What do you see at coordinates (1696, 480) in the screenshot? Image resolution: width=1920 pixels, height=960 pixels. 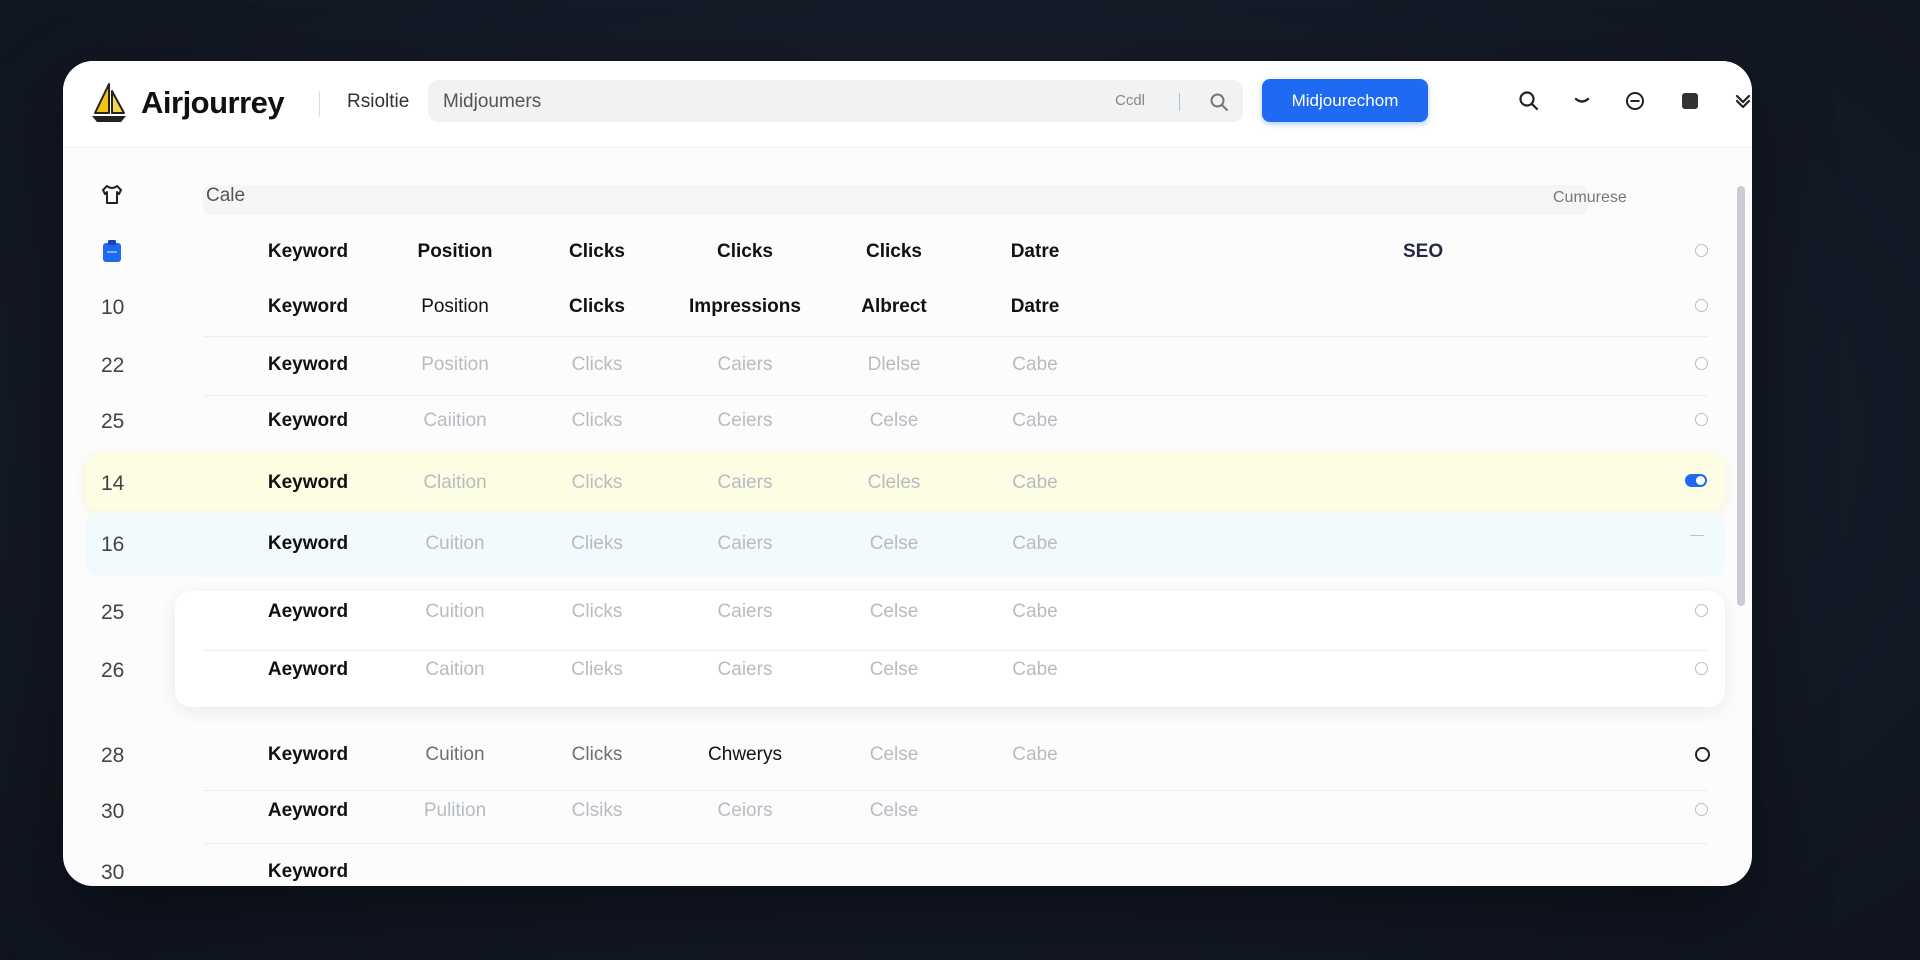 I see `row-toggle` at bounding box center [1696, 480].